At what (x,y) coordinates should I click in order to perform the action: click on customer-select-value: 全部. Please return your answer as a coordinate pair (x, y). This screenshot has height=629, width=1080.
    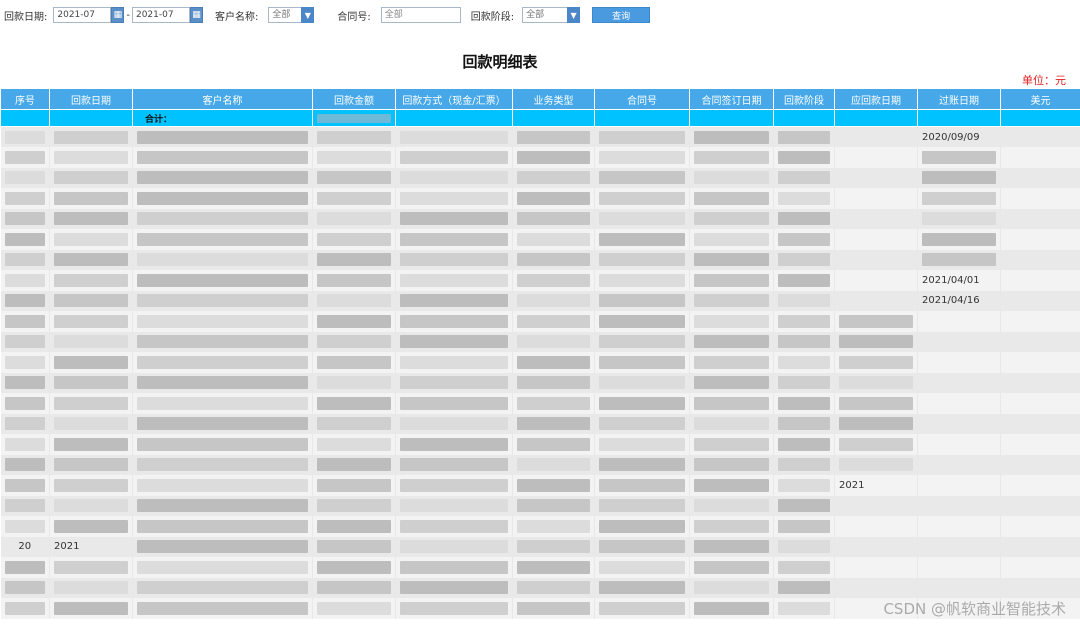
    Looking at the image, I should click on (285, 15).